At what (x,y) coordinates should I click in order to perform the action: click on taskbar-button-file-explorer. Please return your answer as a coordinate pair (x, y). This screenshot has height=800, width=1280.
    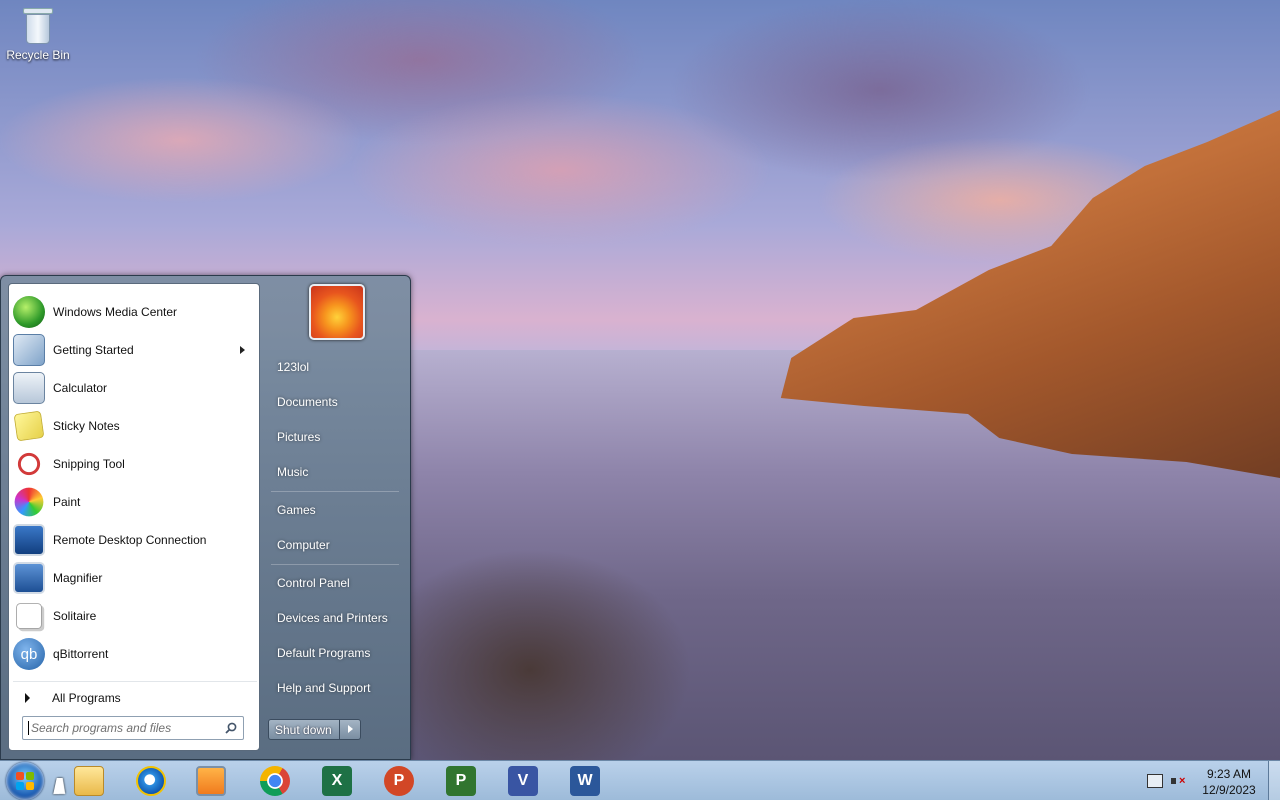
    Looking at the image, I should click on (89, 781).